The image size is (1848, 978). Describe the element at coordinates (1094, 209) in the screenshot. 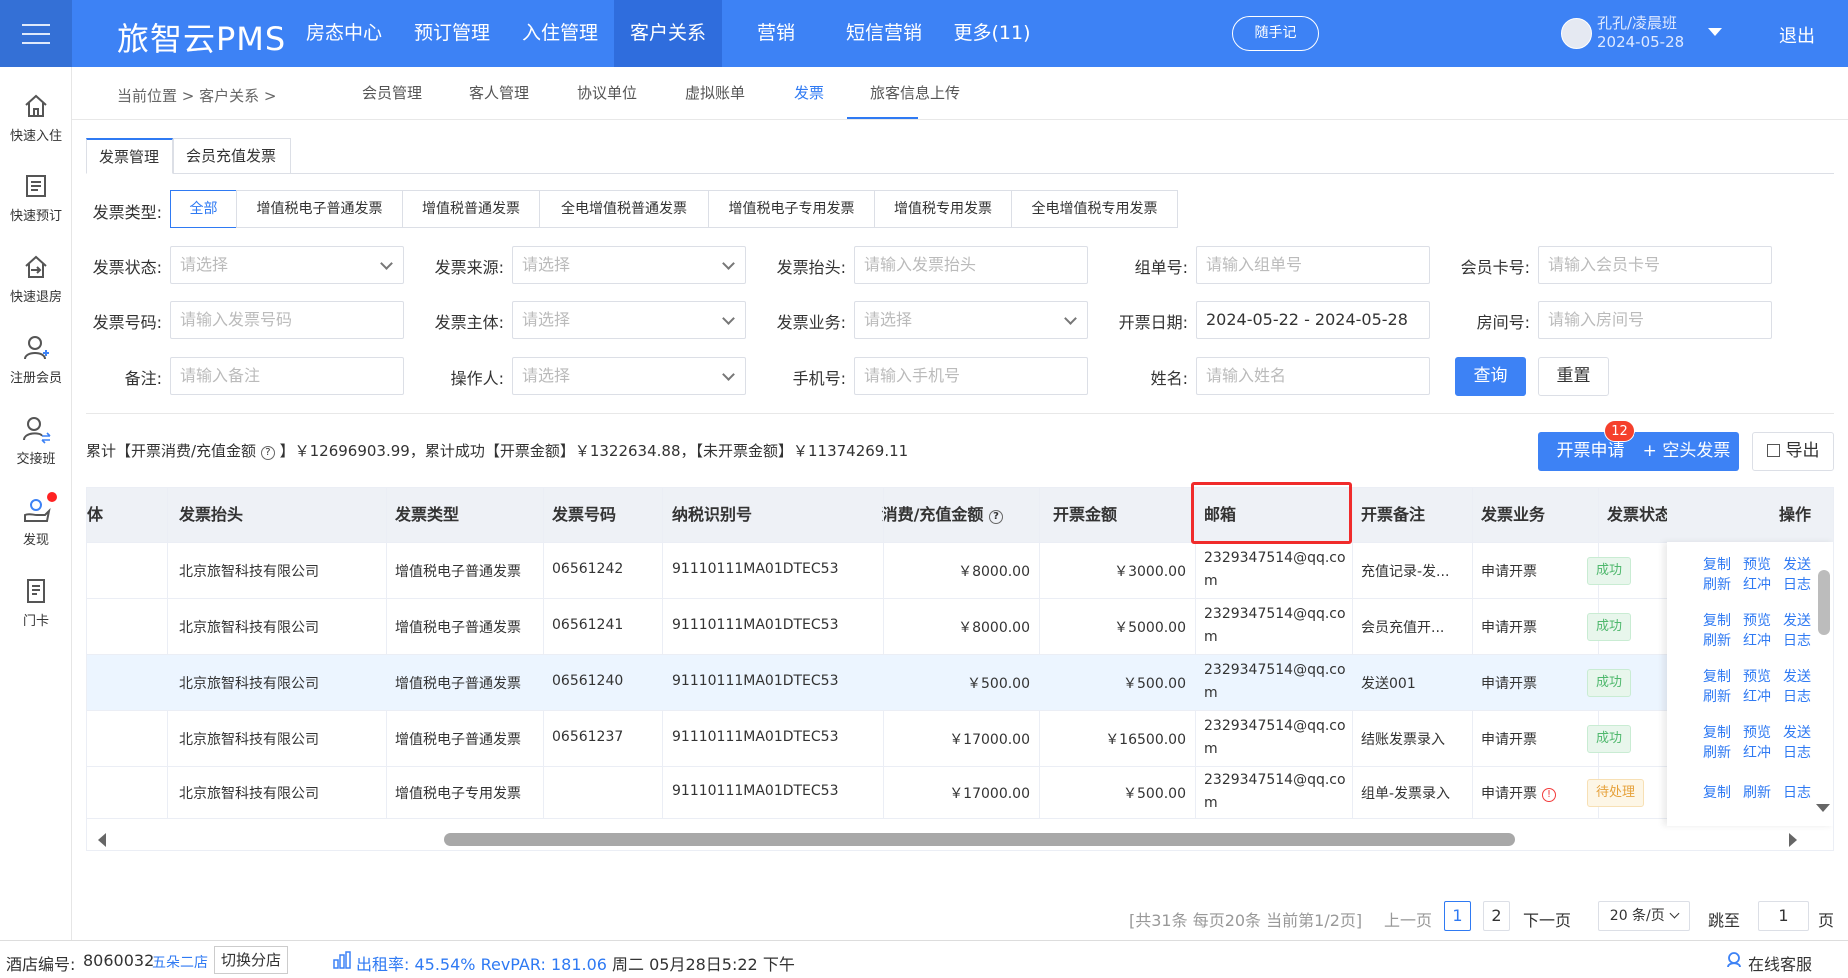

I see `type-full-vat-special-button: 全电增值税专用发票` at that location.